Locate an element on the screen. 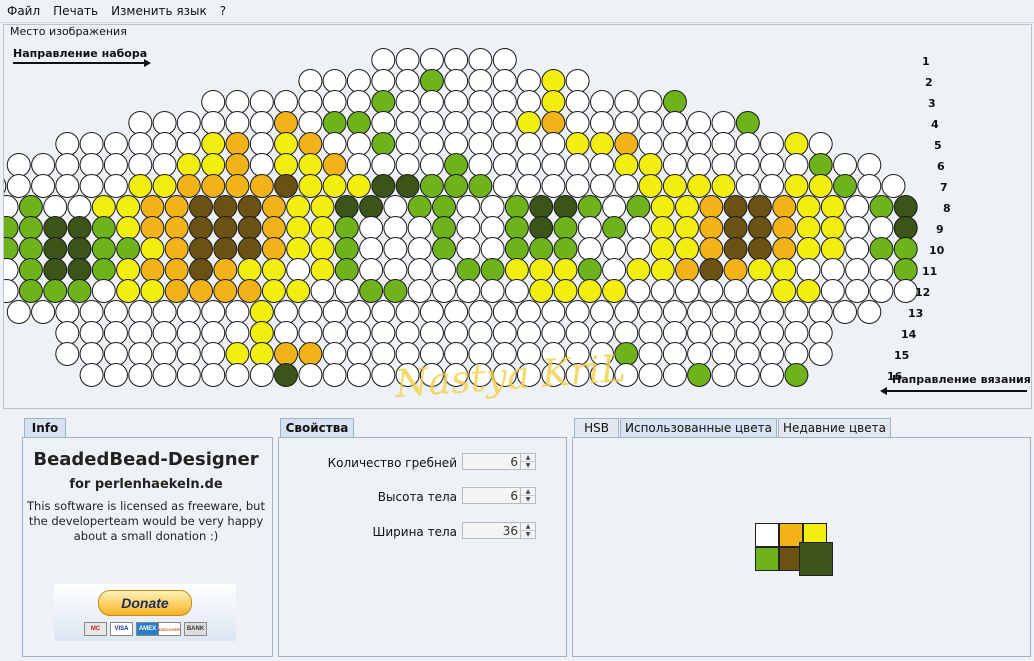  donate-button: Donate is located at coordinates (145, 603).